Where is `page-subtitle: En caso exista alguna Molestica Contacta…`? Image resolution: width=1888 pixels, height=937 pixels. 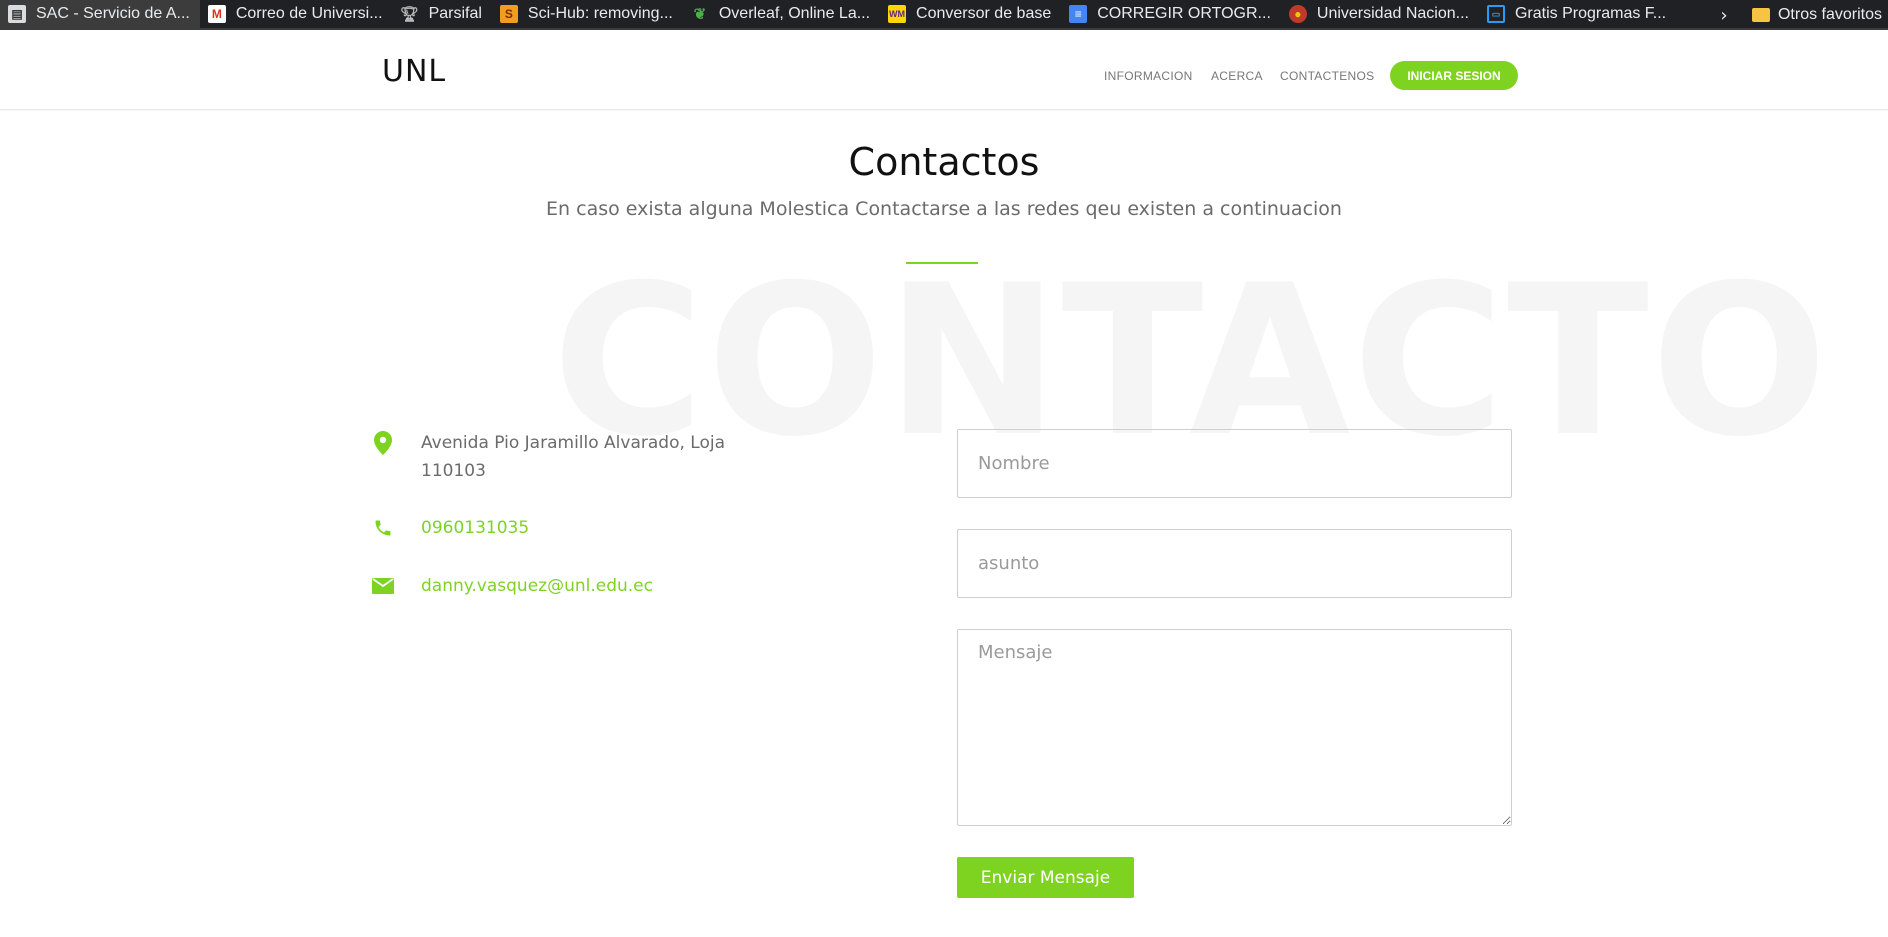 page-subtitle: En caso exista alguna Molestica Contacta… is located at coordinates (944, 209).